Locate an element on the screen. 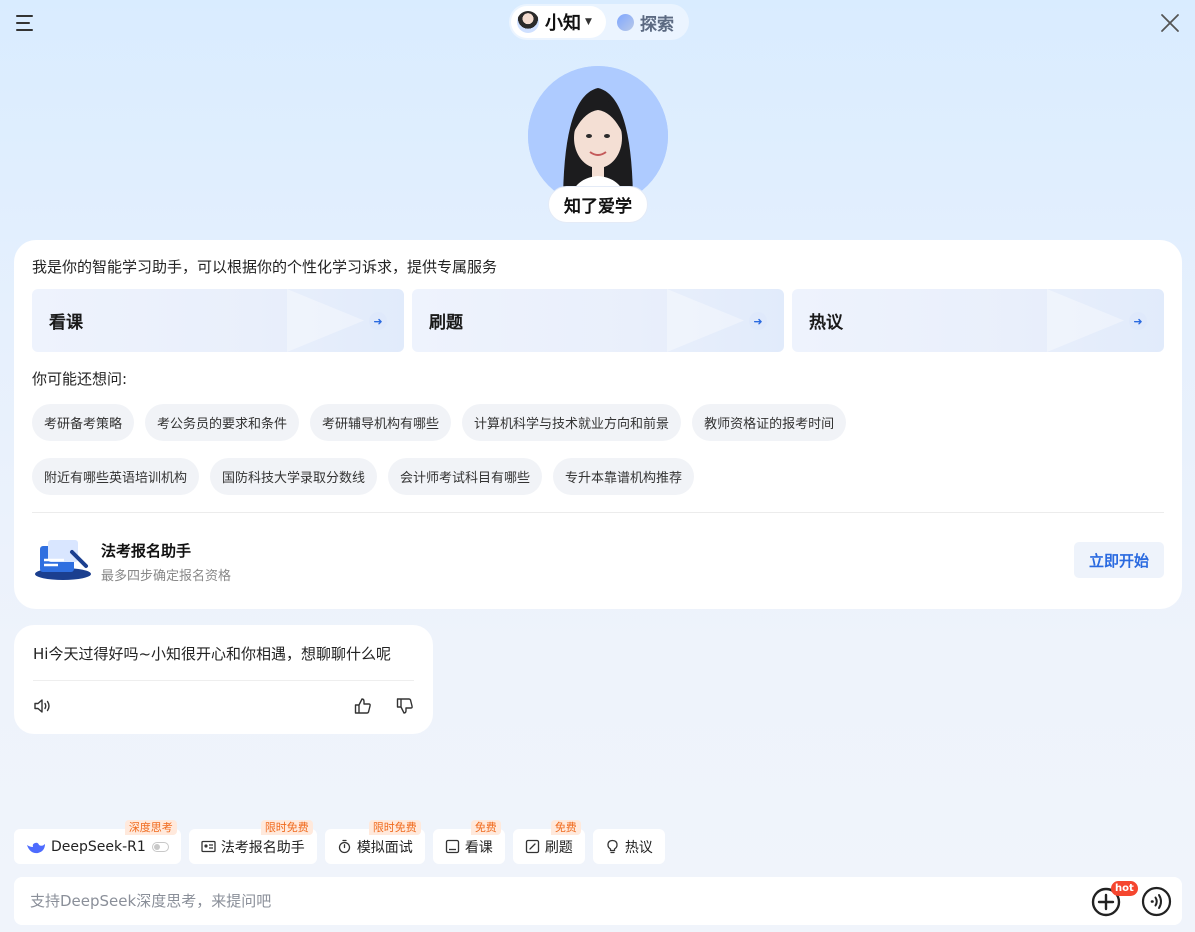 This screenshot has height=932, width=1195. assistant-message: Hi今天过得好吗~小知很开心和你相遇，想聊聊什么呢 is located at coordinates (223, 679).